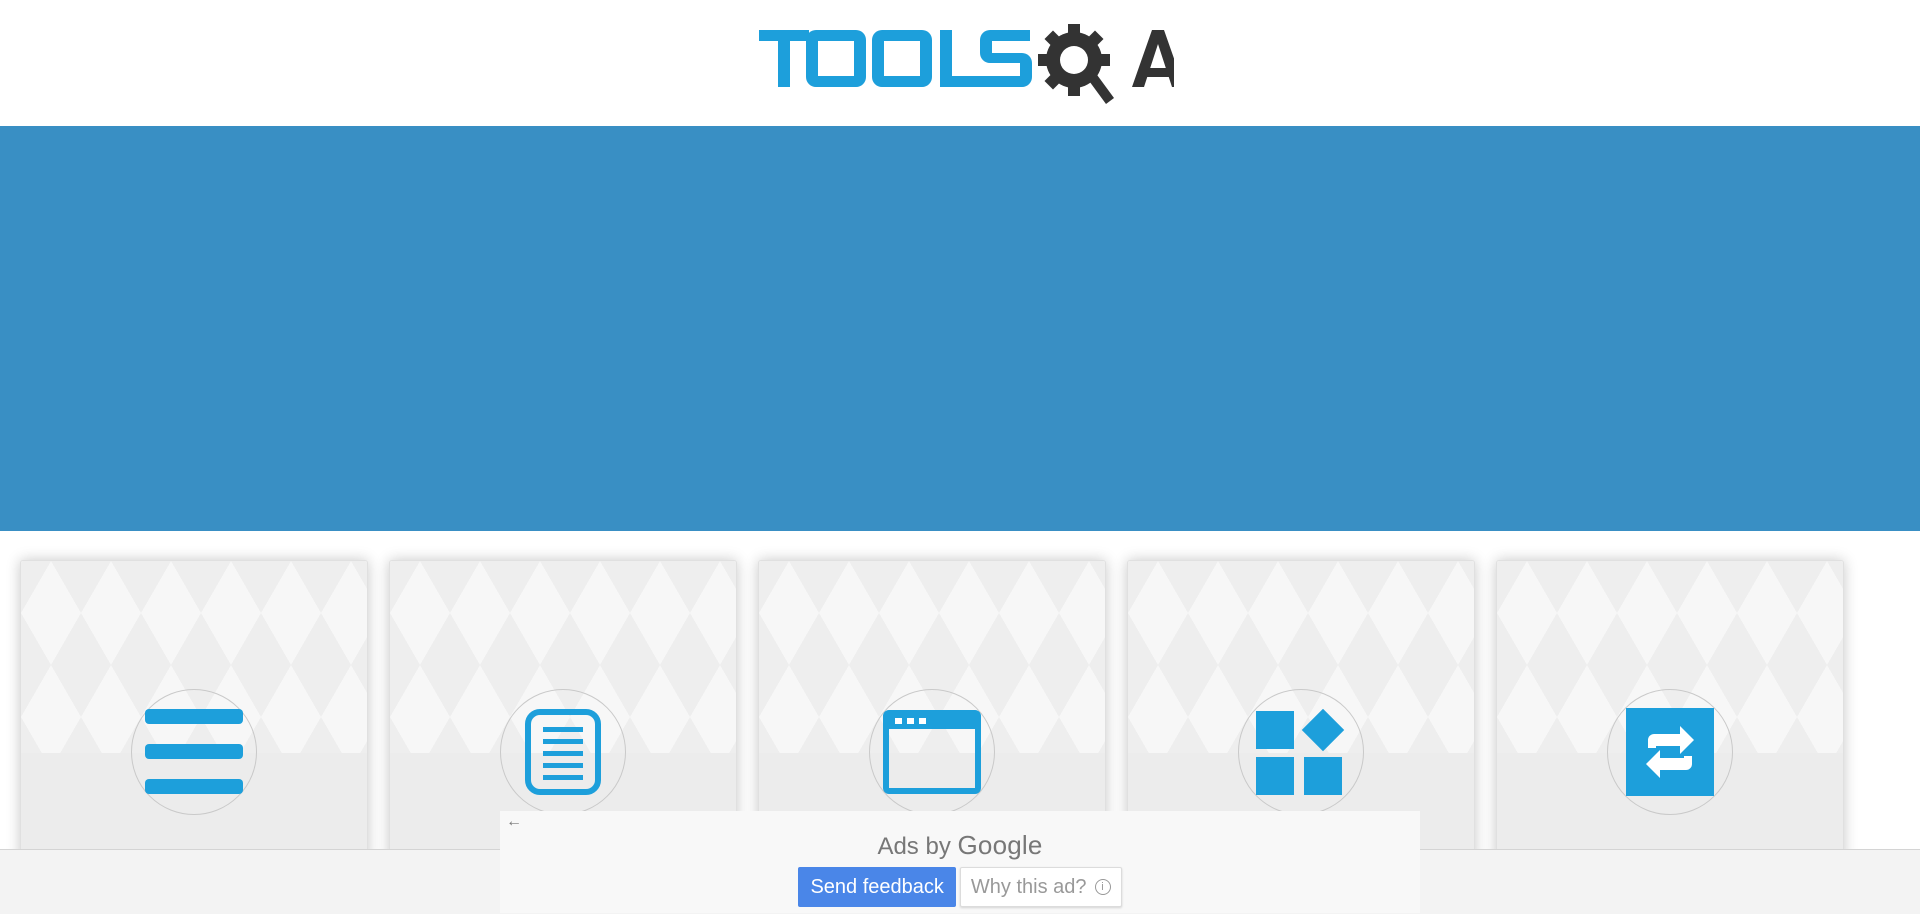  I want to click on send-feedback-button: Send feedback, so click(877, 887).